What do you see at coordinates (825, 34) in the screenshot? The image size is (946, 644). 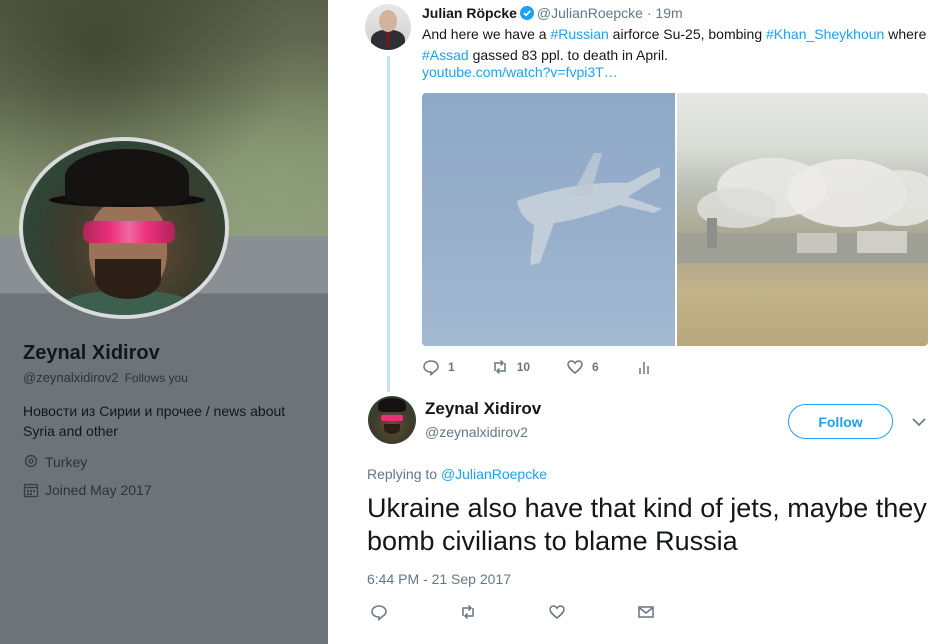 I see `hashtag-link: #Khan_Sheykhoun` at bounding box center [825, 34].